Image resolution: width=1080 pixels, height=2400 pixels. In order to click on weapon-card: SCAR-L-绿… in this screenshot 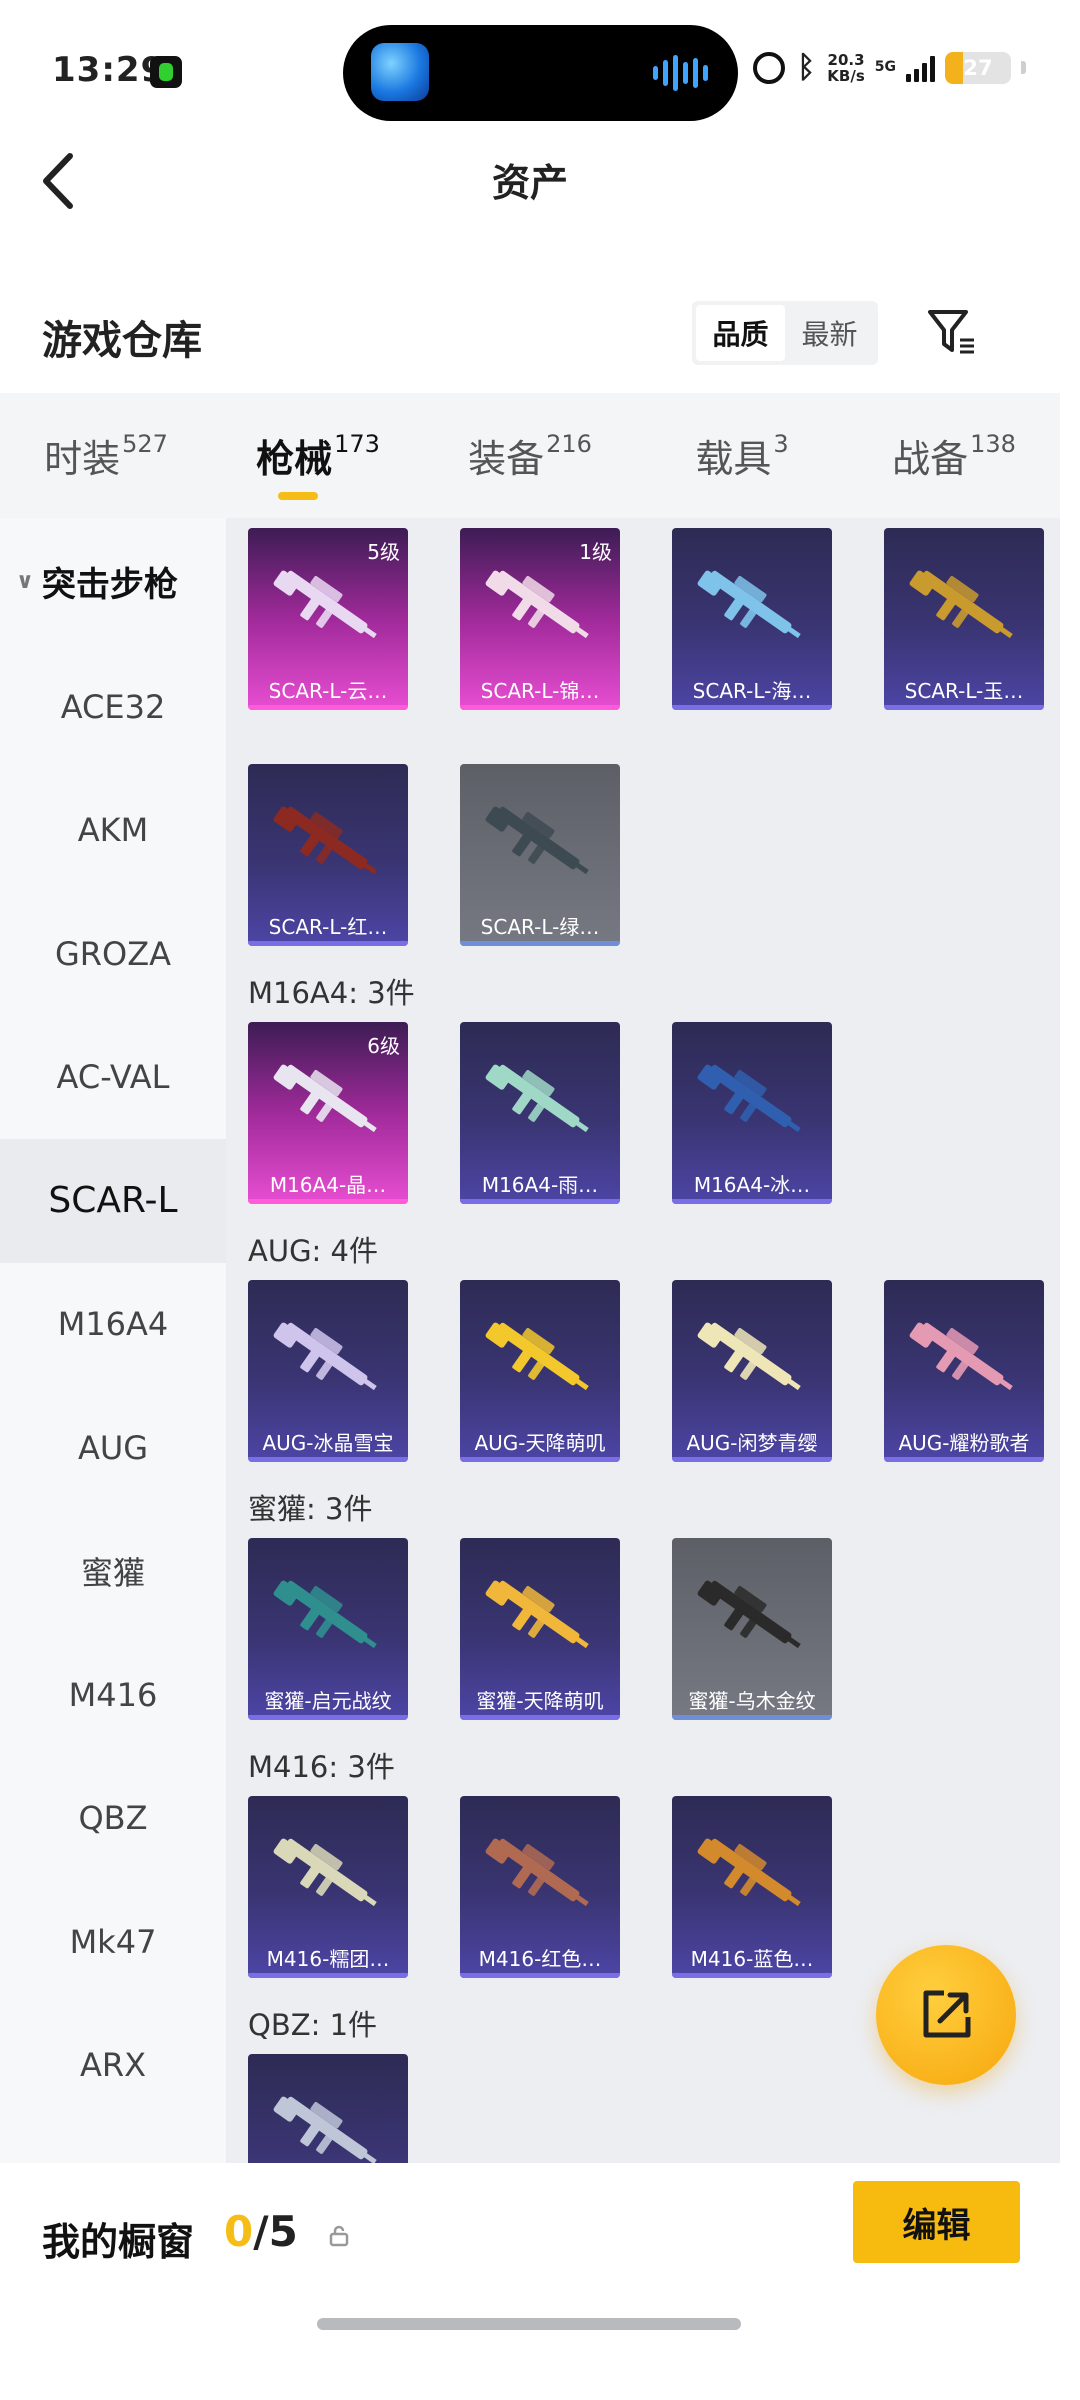, I will do `click(540, 855)`.